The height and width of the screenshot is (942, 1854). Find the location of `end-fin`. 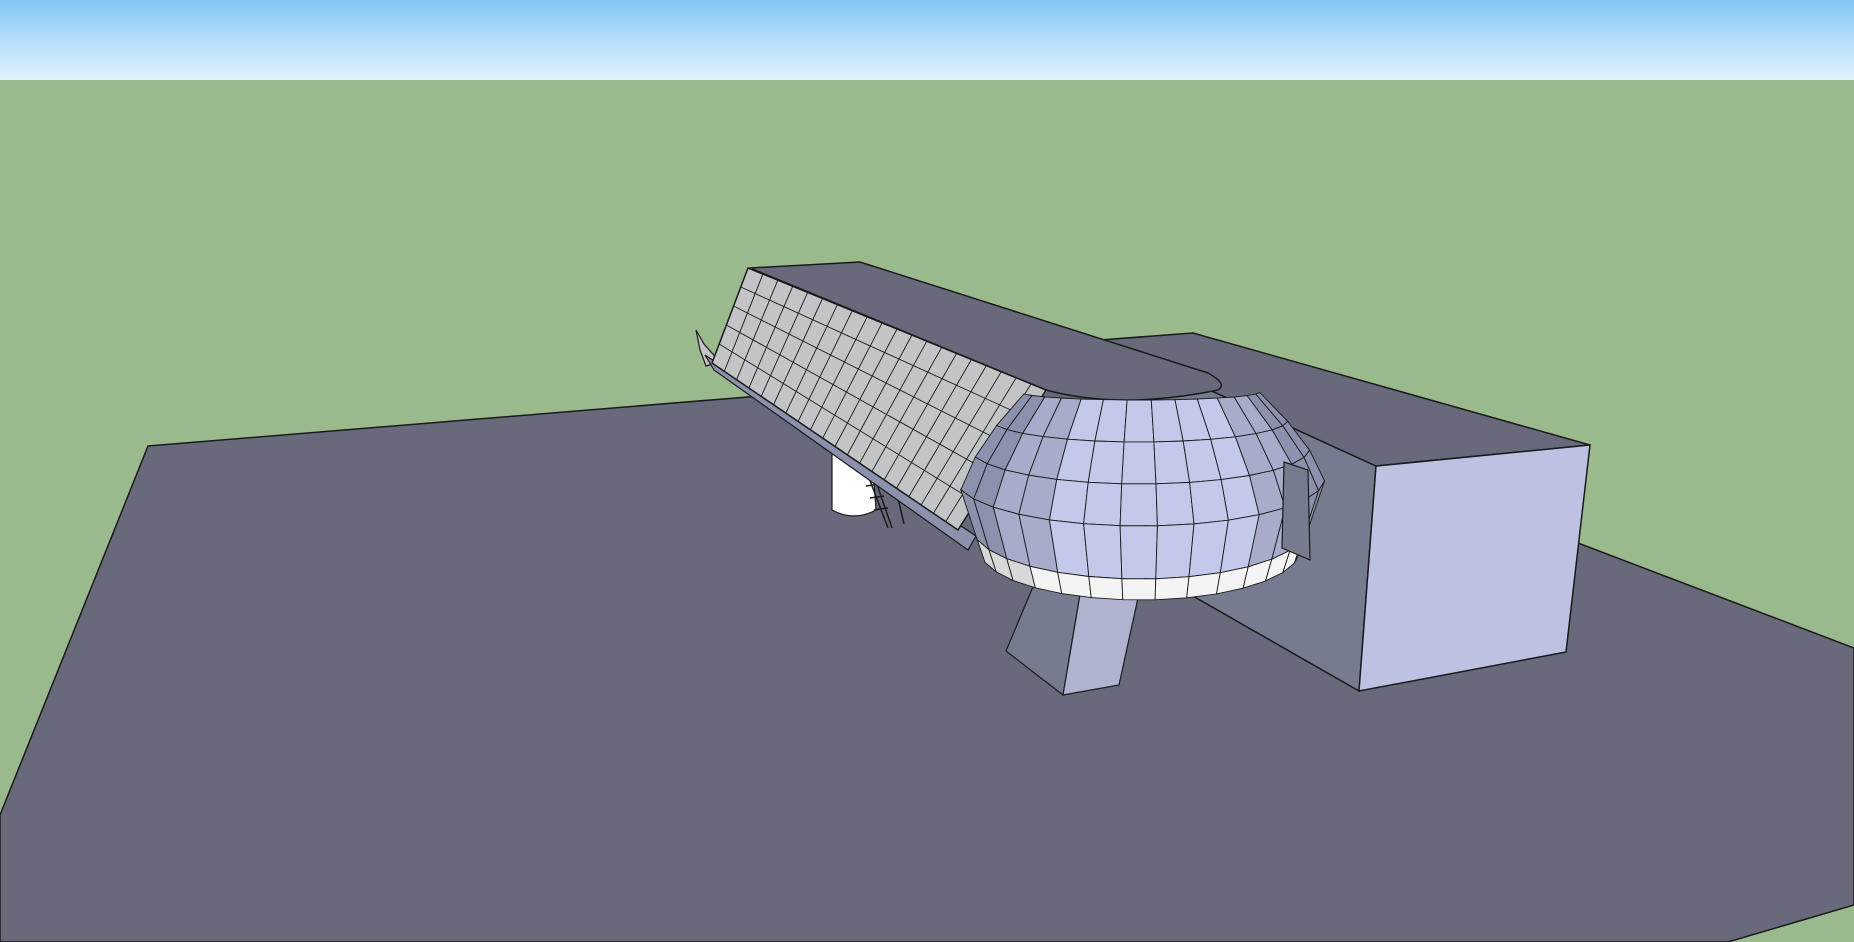

end-fin is located at coordinates (1296, 511).